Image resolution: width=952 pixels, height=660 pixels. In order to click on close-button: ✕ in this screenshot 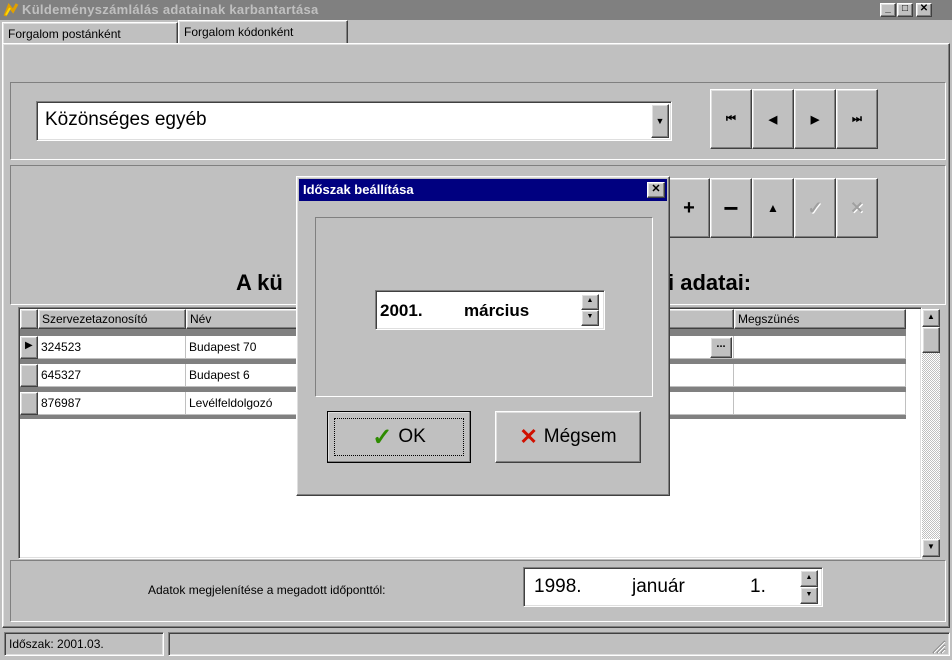, I will do `click(924, 10)`.